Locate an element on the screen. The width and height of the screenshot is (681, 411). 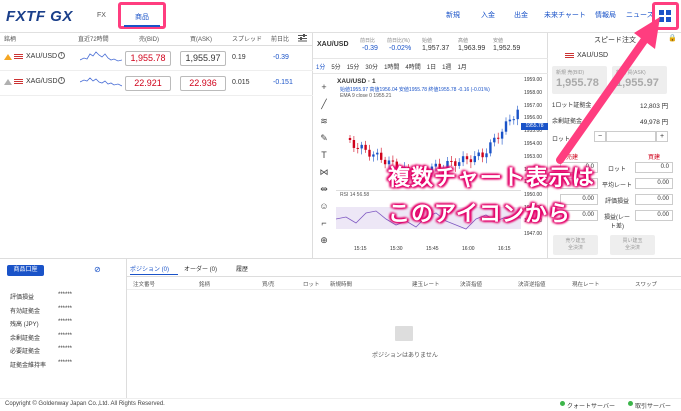
tab-shohin: 商品 is located at coordinates (142, 17).